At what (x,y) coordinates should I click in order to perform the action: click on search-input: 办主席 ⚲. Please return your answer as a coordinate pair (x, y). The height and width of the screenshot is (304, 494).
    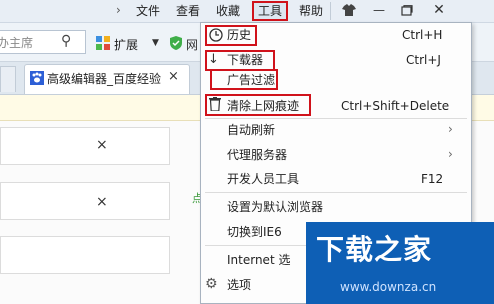
    Looking at the image, I should click on (43, 42).